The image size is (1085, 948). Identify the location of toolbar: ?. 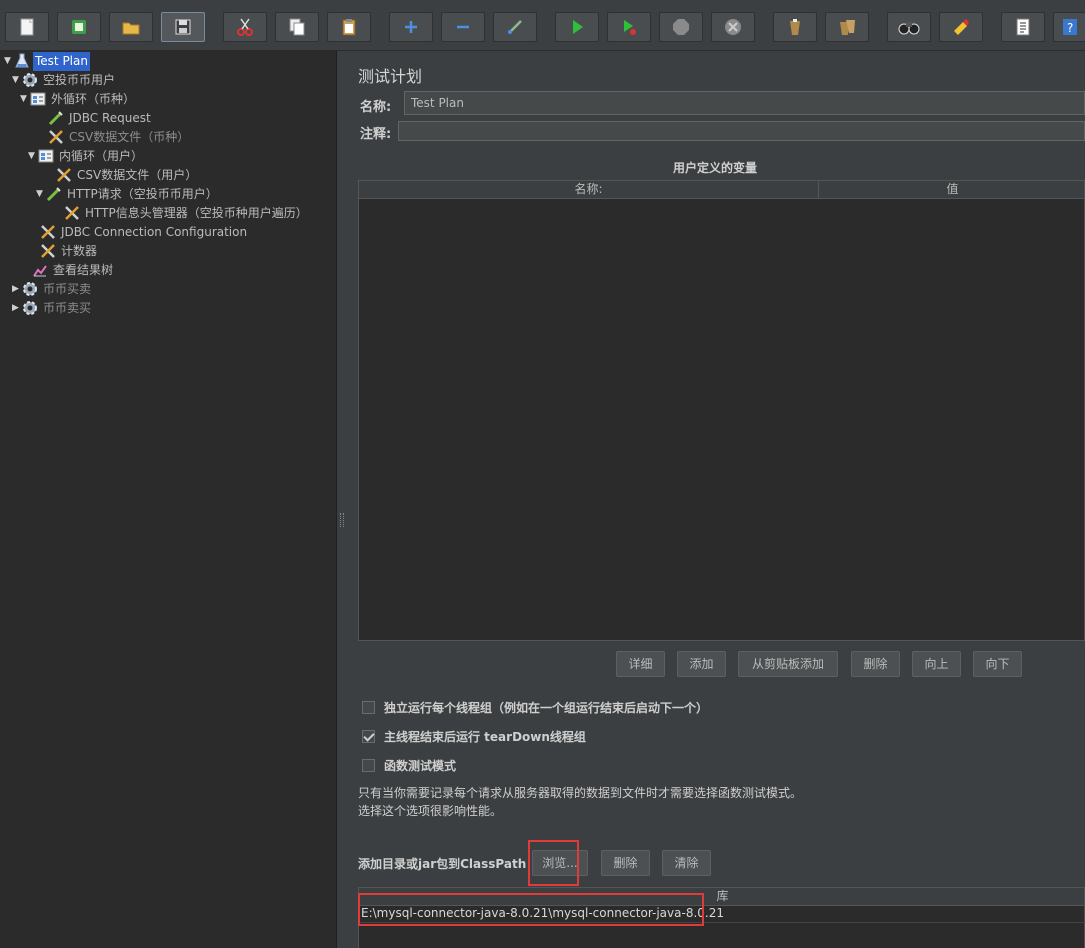
(542, 25).